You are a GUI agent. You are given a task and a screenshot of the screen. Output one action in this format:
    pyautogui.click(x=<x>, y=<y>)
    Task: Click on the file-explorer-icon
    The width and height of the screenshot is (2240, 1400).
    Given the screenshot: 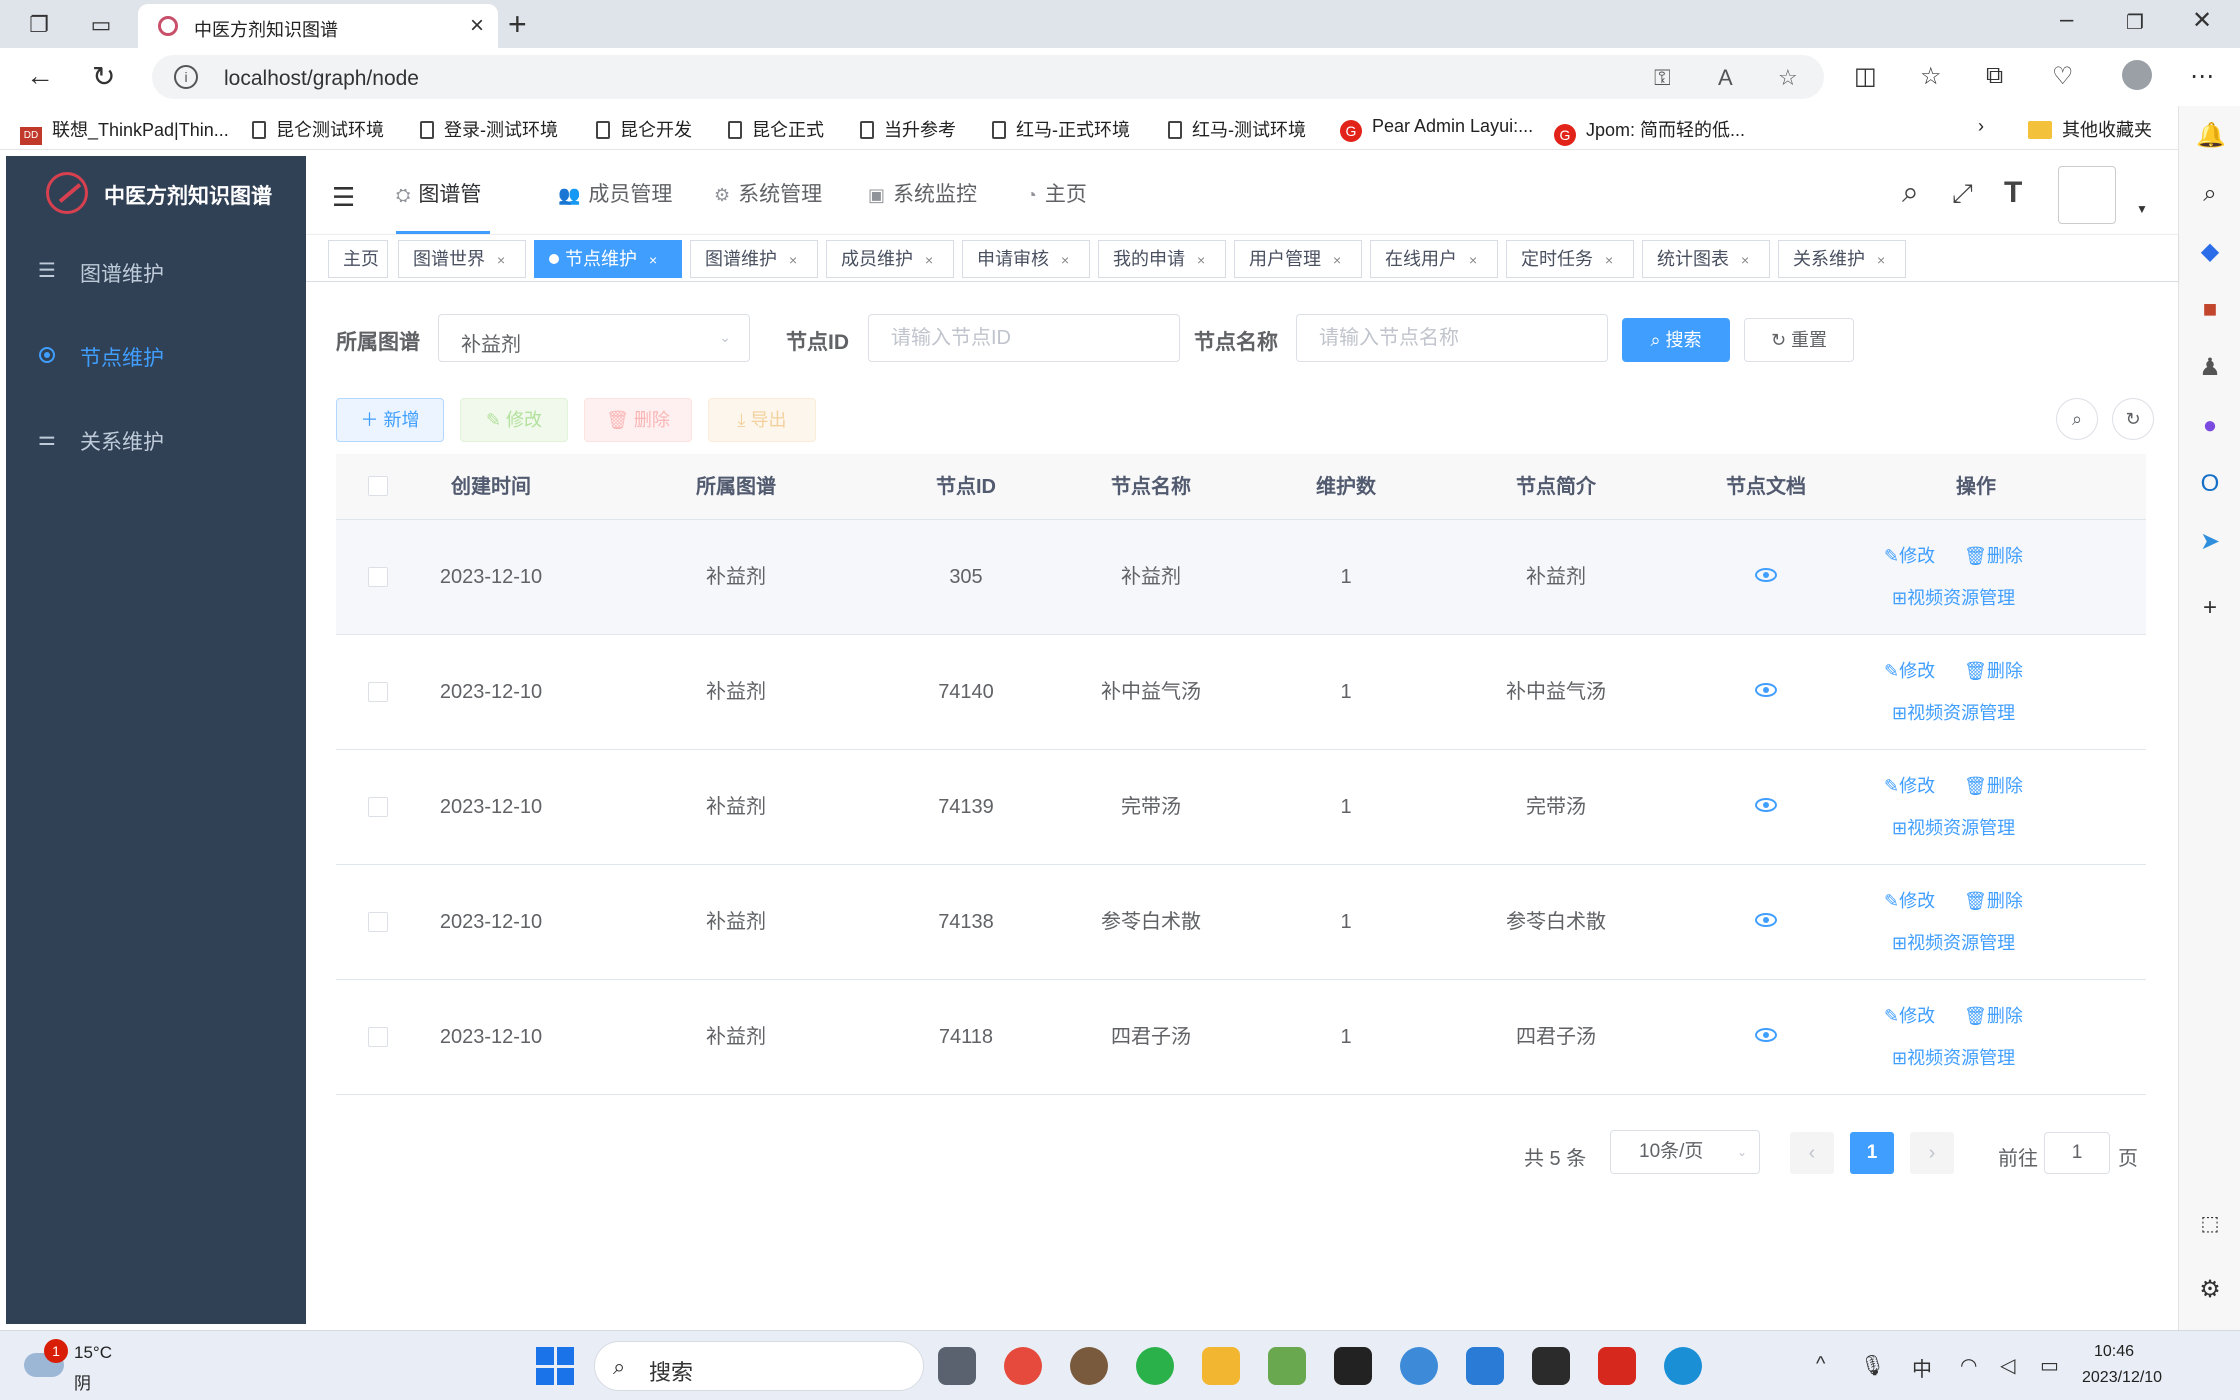 What is the action you would take?
    pyautogui.click(x=1221, y=1366)
    